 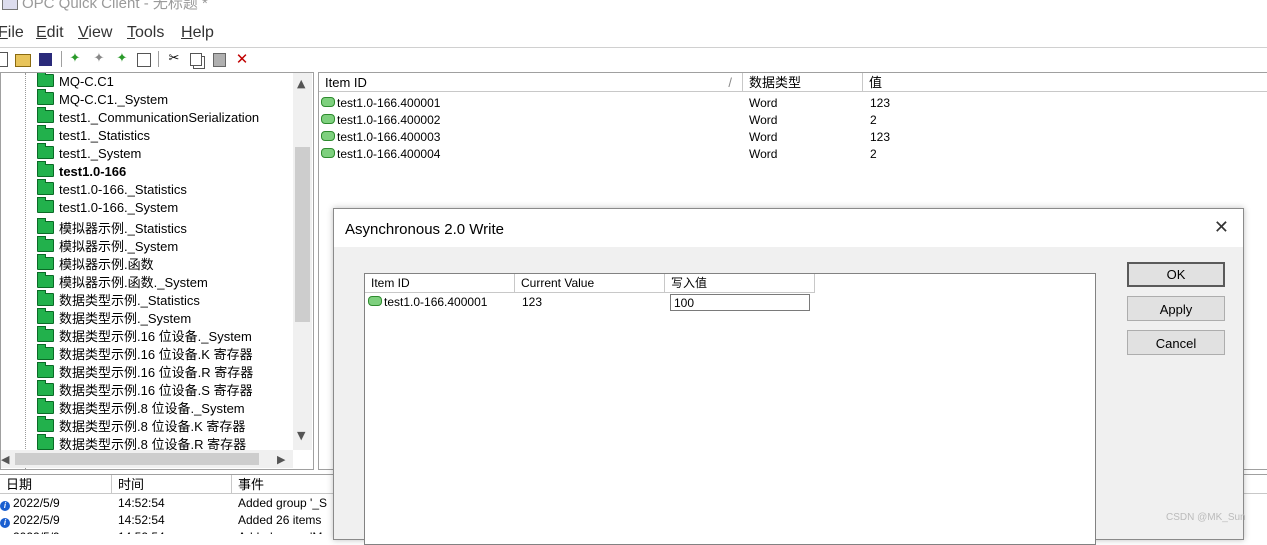 What do you see at coordinates (633, 6) in the screenshot?
I see `title-bar: OPC Quick Client - 无标题 *` at bounding box center [633, 6].